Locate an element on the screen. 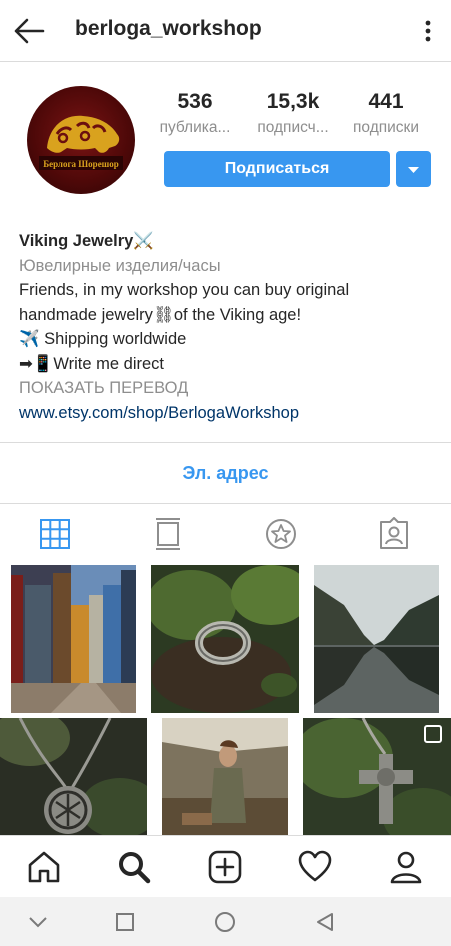 Image resolution: width=451 pixels, height=946 pixels. caret-down-icon is located at coordinates (413, 170).